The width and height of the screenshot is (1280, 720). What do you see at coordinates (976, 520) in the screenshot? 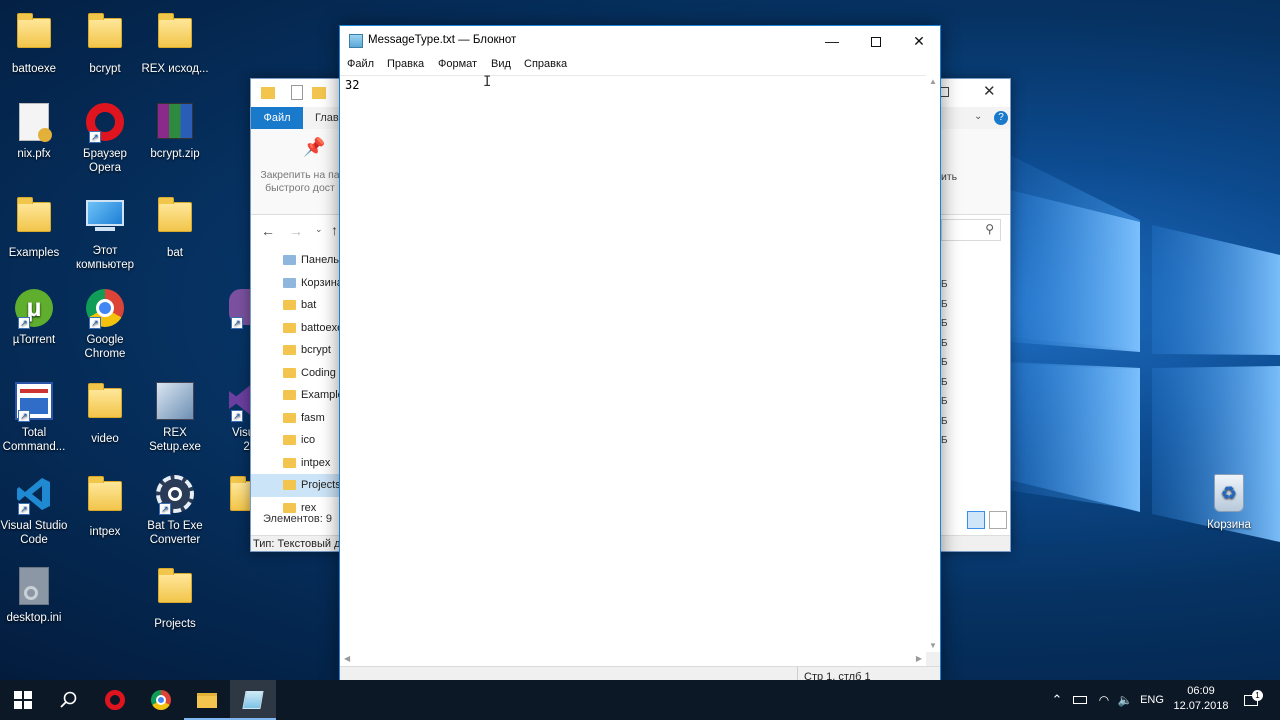
I see `details-view-button` at bounding box center [976, 520].